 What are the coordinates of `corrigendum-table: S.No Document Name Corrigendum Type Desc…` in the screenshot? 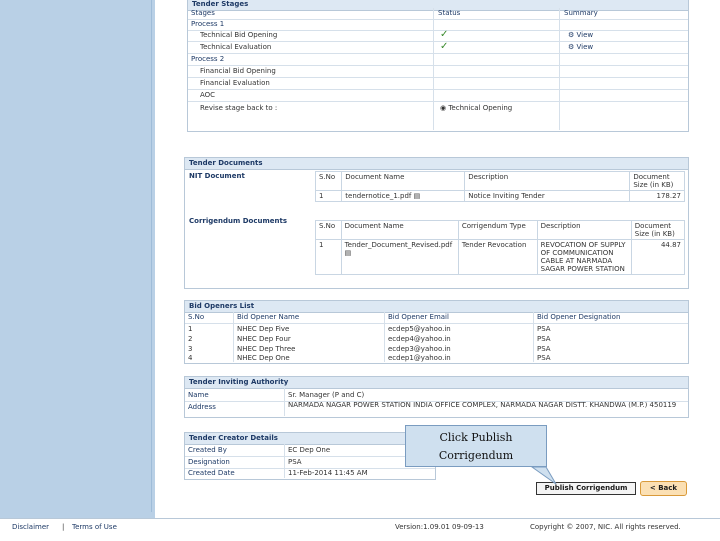 It's located at (500, 247).